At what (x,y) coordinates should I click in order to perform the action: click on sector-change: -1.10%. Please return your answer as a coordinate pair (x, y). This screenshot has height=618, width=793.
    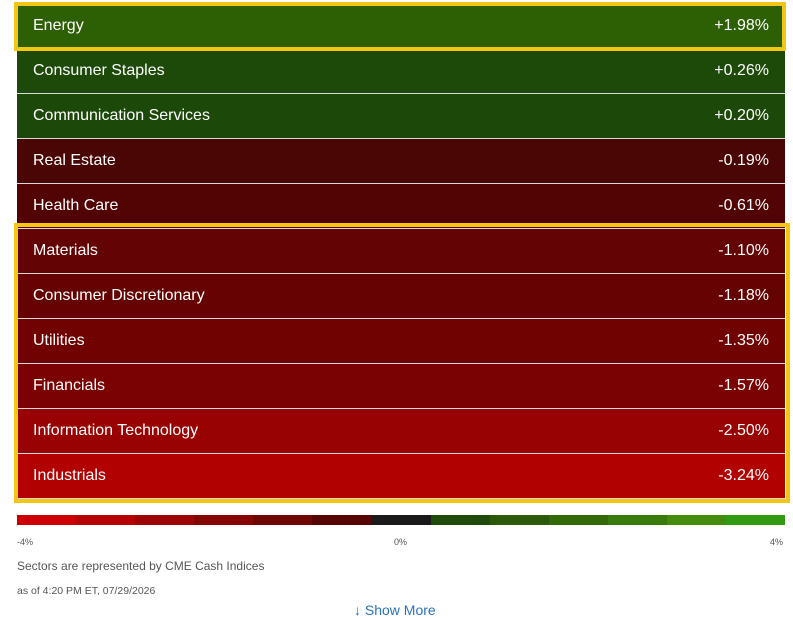
    Looking at the image, I should click on (743, 250).